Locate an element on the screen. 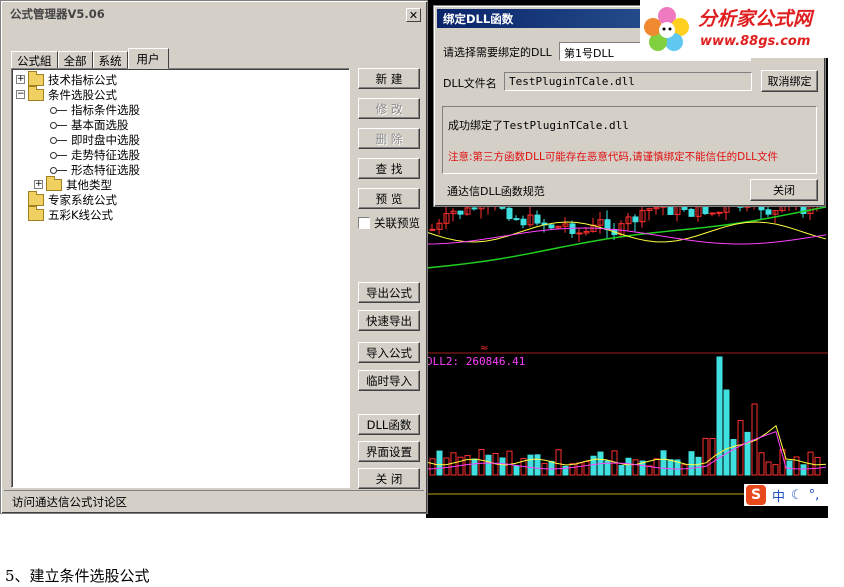  export-formula-button: 导出公式 is located at coordinates (389, 292).